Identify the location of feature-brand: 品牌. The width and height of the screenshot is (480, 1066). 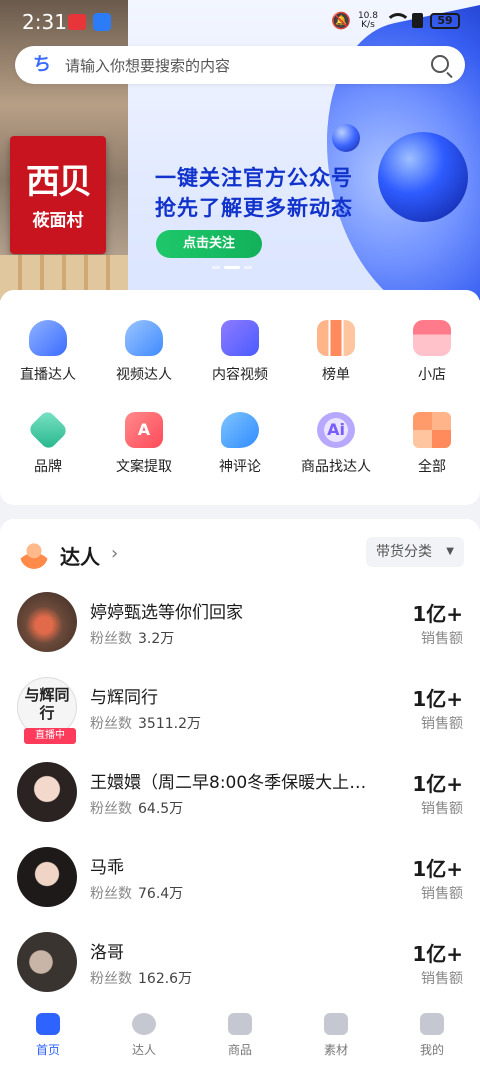
(48, 442).